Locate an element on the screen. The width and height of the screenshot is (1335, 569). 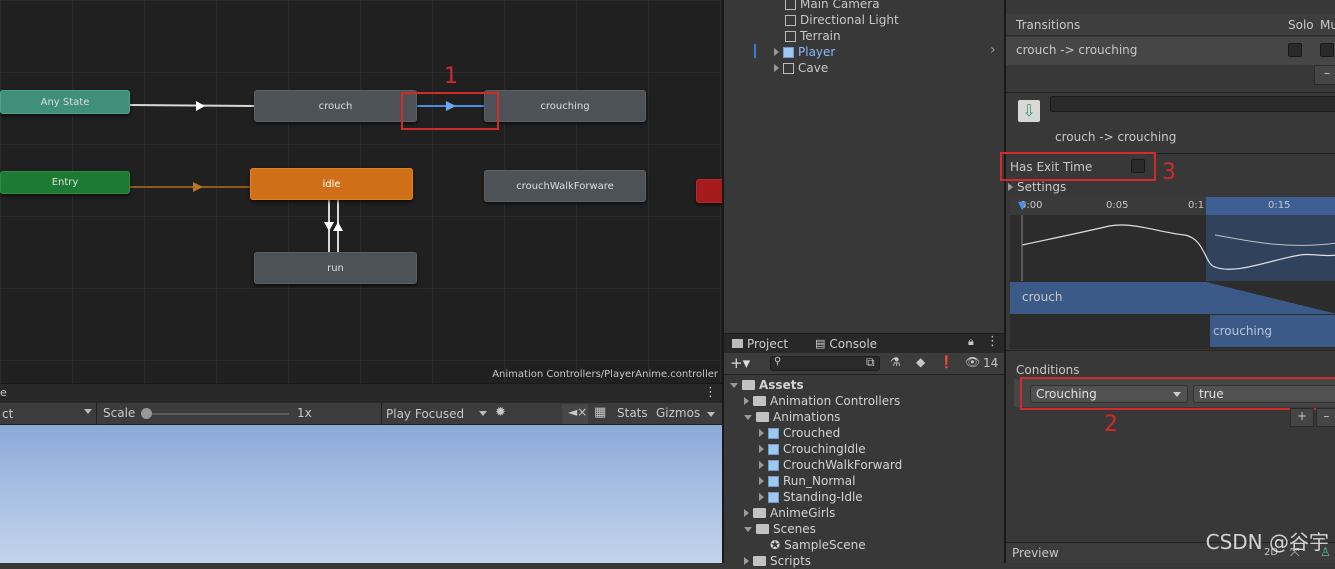
tree-item-label: Crouched is located at coordinates (812, 433).